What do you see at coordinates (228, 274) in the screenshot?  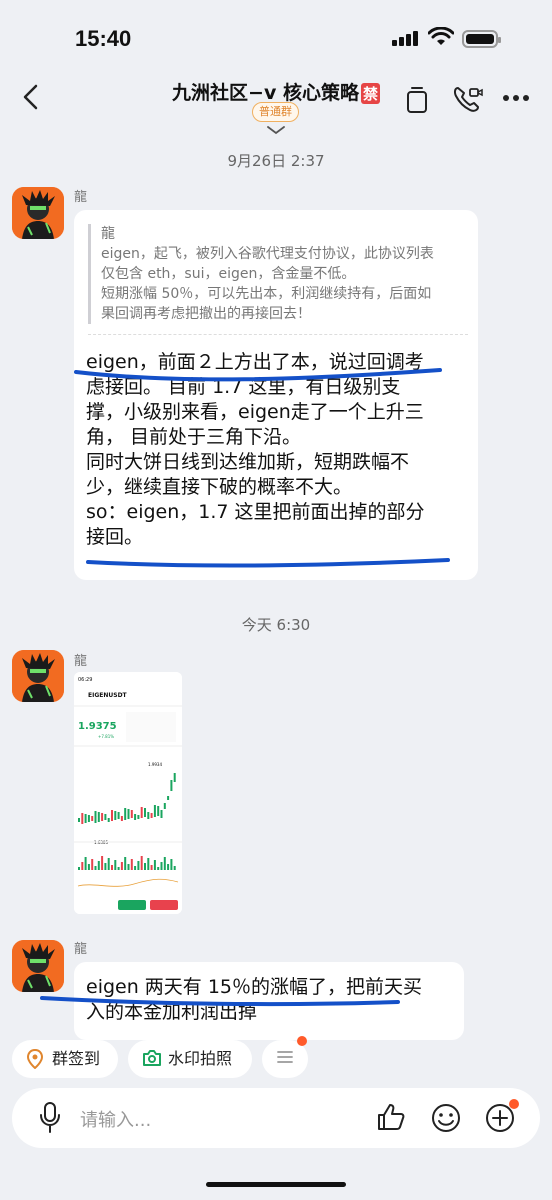 I see `quote-line: 仅包含 eth，sui，eigen，含金量不低。` at bounding box center [228, 274].